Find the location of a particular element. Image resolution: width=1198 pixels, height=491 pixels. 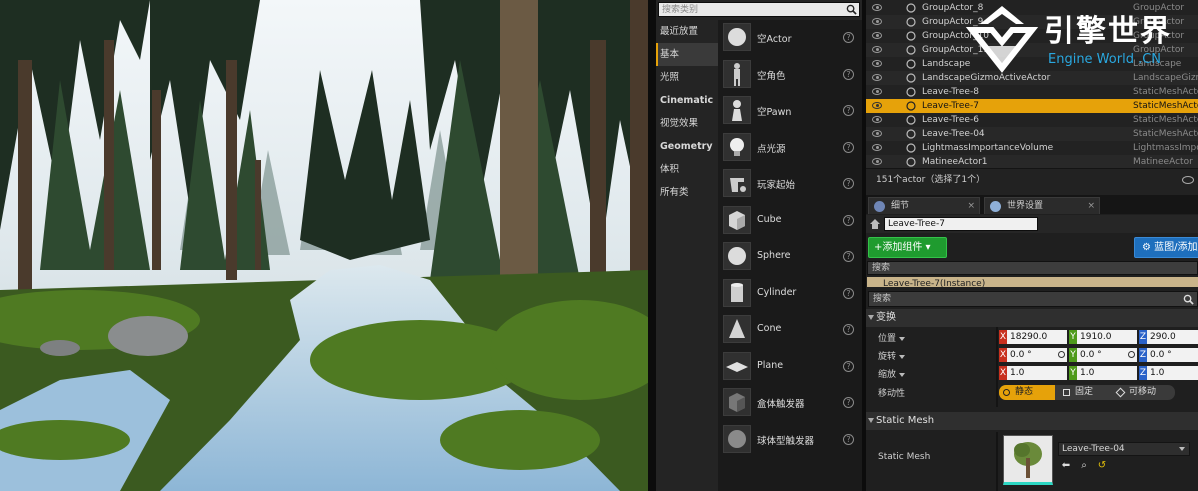

actor-item: Plane? is located at coordinates (790, 367).